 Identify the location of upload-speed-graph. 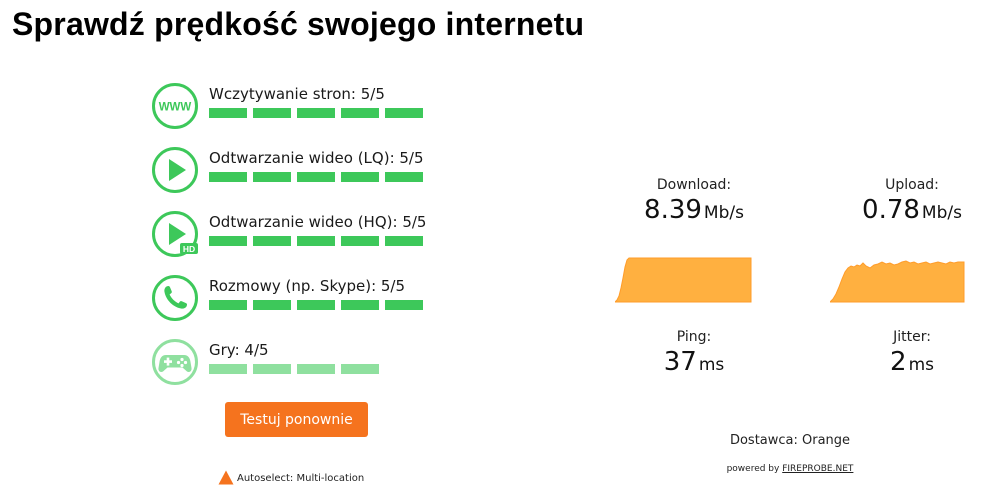
(897, 281).